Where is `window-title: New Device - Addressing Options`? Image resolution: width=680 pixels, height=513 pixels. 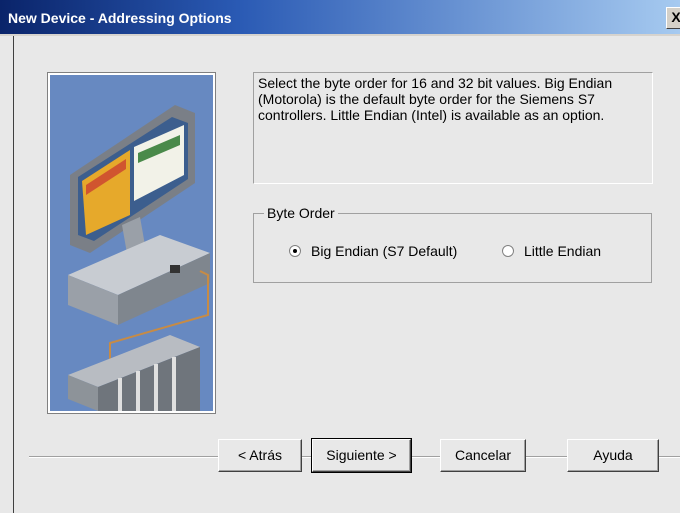 window-title: New Device - Addressing Options is located at coordinates (120, 18).